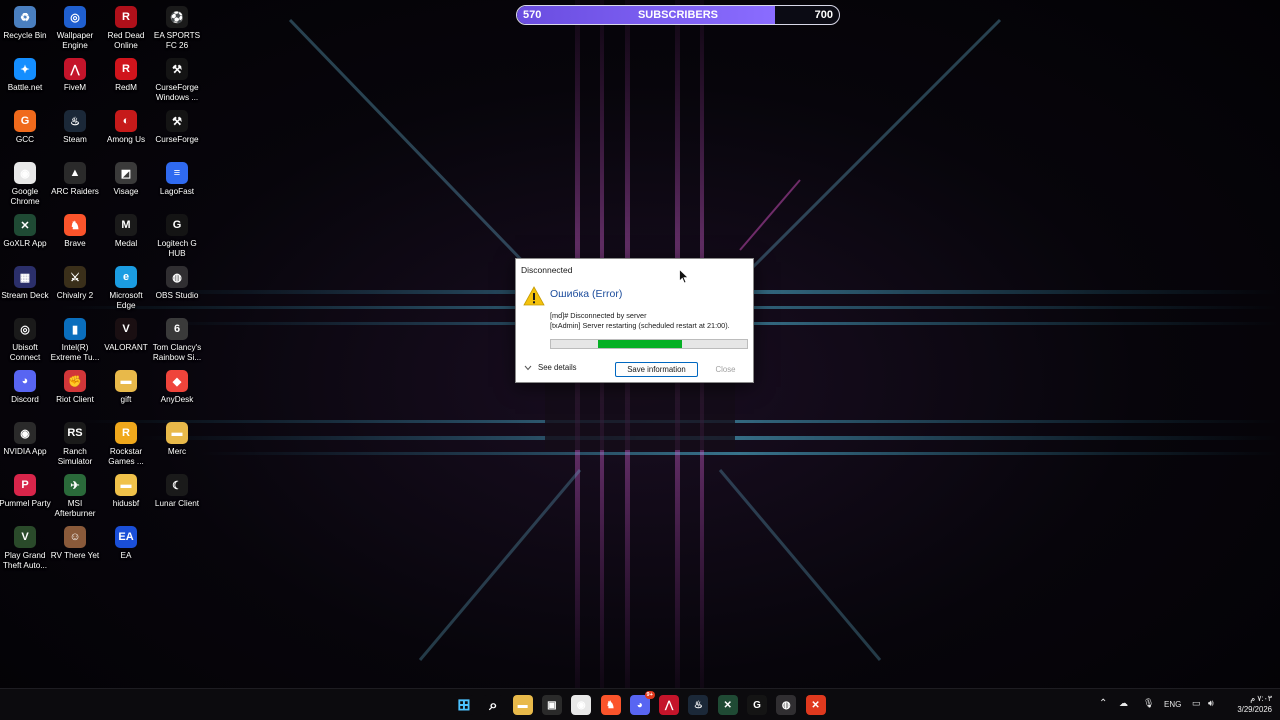 The image size is (1280, 720). What do you see at coordinates (177, 26) in the screenshot?
I see `desktop-icon: ⚽ EA SPORTS FC 26` at bounding box center [177, 26].